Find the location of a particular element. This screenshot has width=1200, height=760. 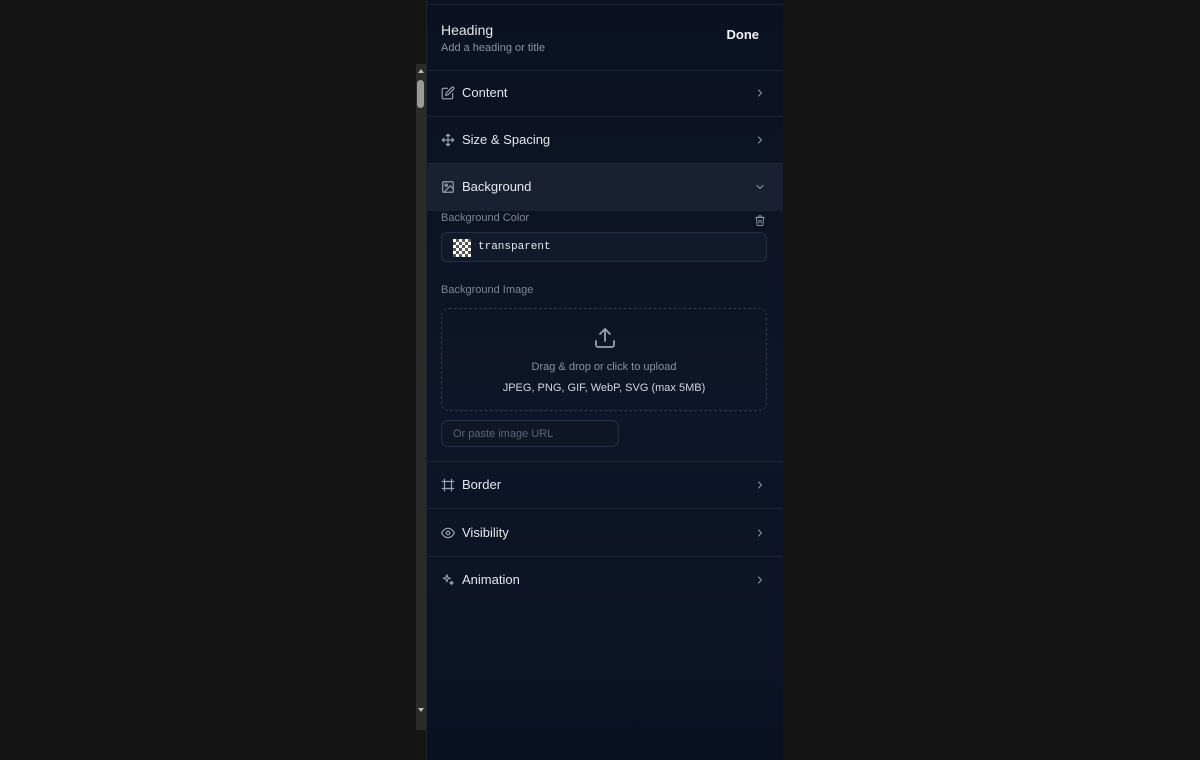

section-animation-label: Animation is located at coordinates (491, 579).